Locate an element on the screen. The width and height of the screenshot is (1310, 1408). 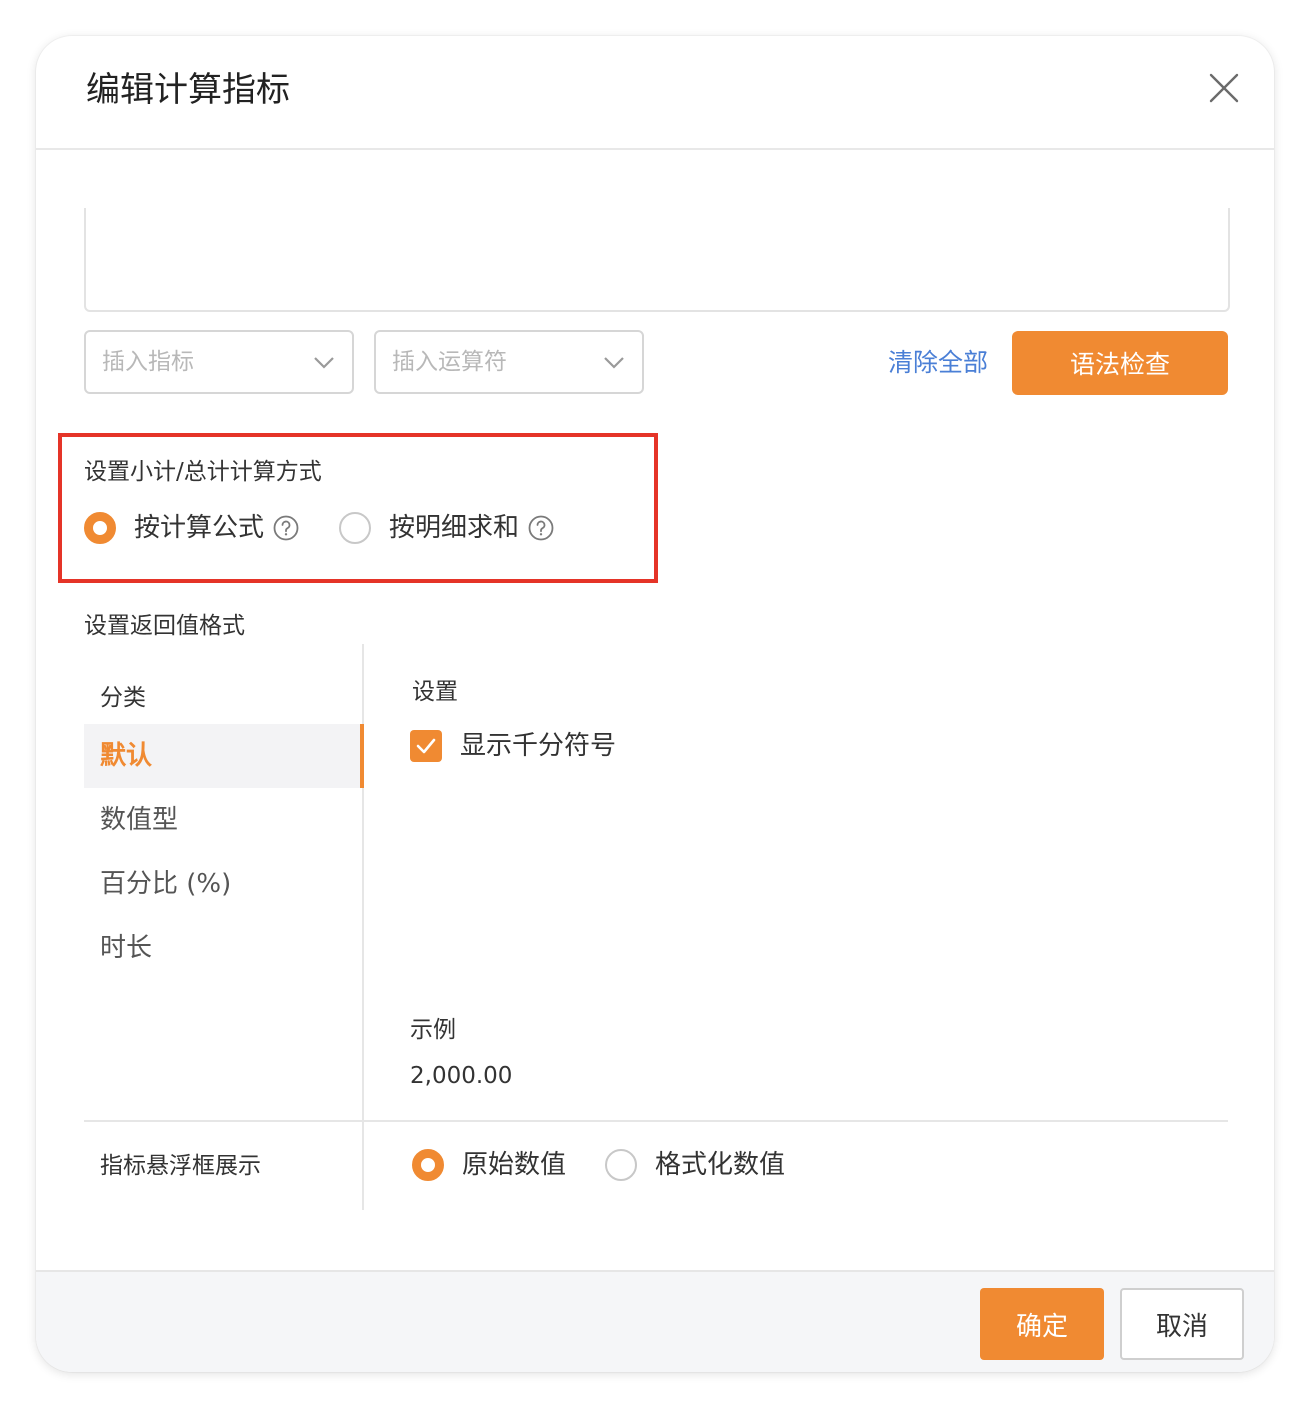
category-item-percent: 百分比 (%) is located at coordinates (223, 884).